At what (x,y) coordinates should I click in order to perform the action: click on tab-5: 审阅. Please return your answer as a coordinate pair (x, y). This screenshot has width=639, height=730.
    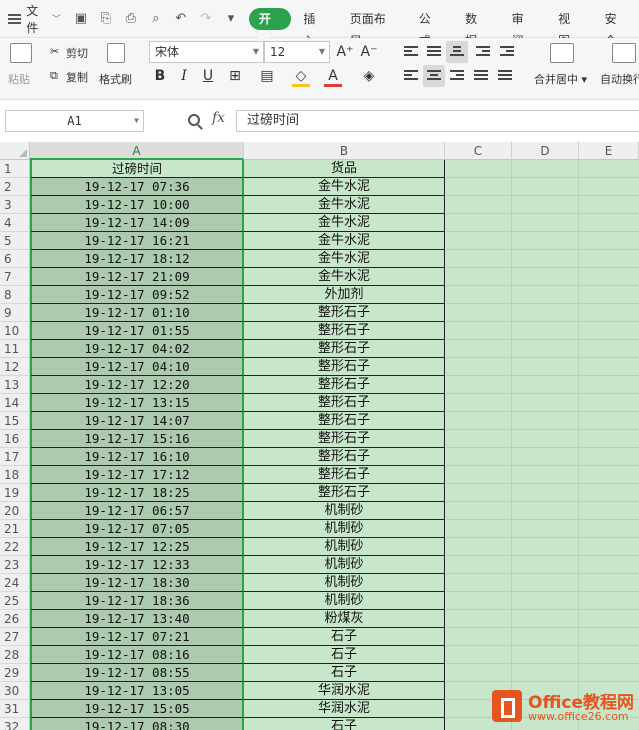
    Looking at the image, I should click on (523, 28).